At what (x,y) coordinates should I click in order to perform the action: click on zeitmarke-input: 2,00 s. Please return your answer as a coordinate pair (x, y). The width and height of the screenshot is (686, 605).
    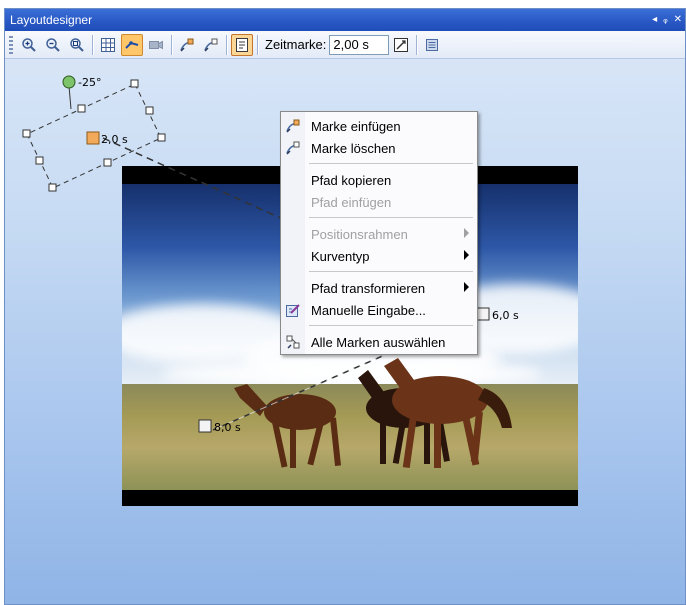
    Looking at the image, I should click on (359, 44).